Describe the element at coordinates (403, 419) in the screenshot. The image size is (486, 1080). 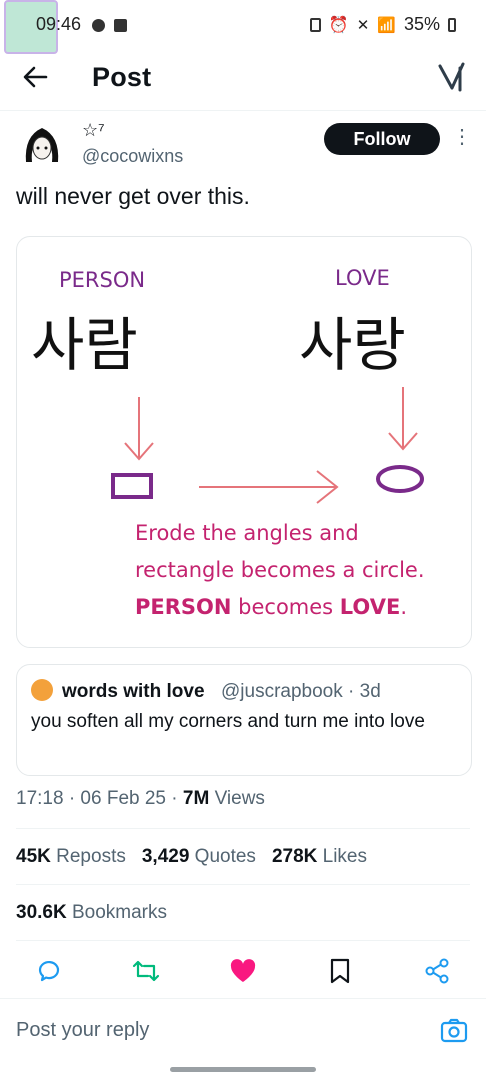
I see `image-down-arrow-right` at that location.